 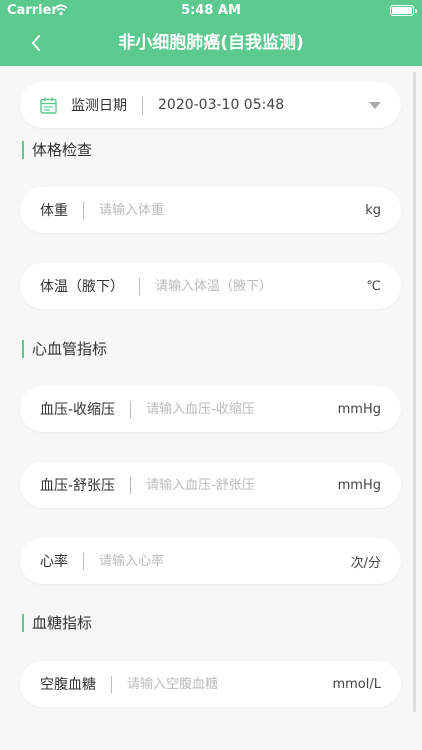 What do you see at coordinates (225, 561) in the screenshot?
I see `heart-rate-input` at bounding box center [225, 561].